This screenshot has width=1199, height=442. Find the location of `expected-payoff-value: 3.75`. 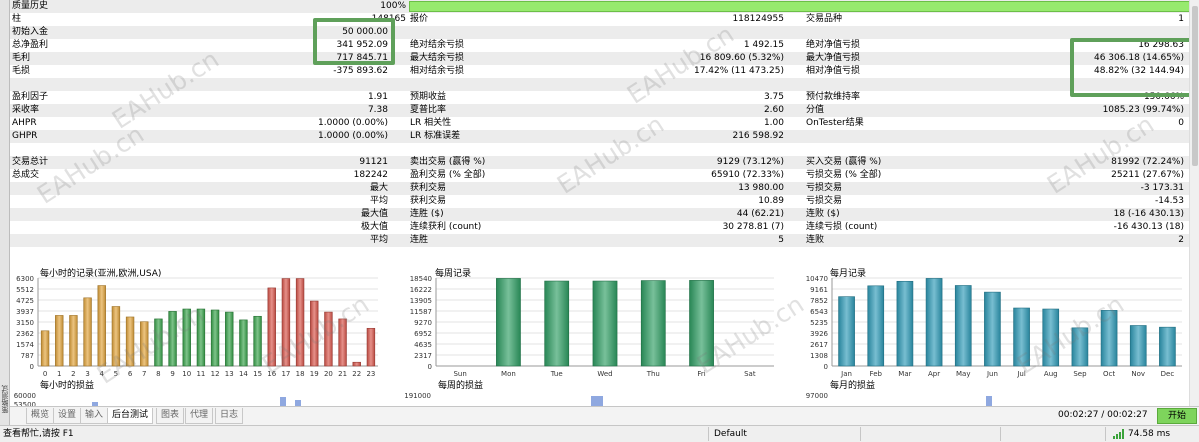

expected-payoff-value: 3.75 is located at coordinates (773, 97).